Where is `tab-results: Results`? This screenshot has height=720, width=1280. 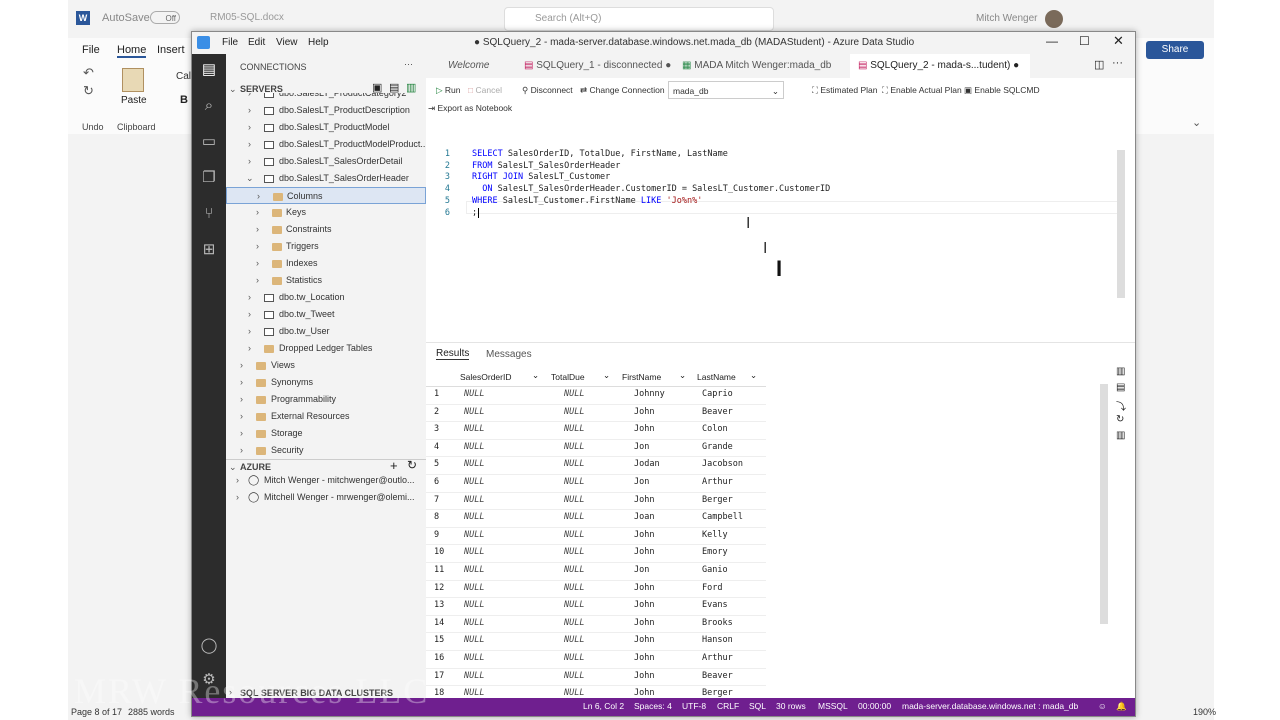
tab-results: Results is located at coordinates (453, 354).